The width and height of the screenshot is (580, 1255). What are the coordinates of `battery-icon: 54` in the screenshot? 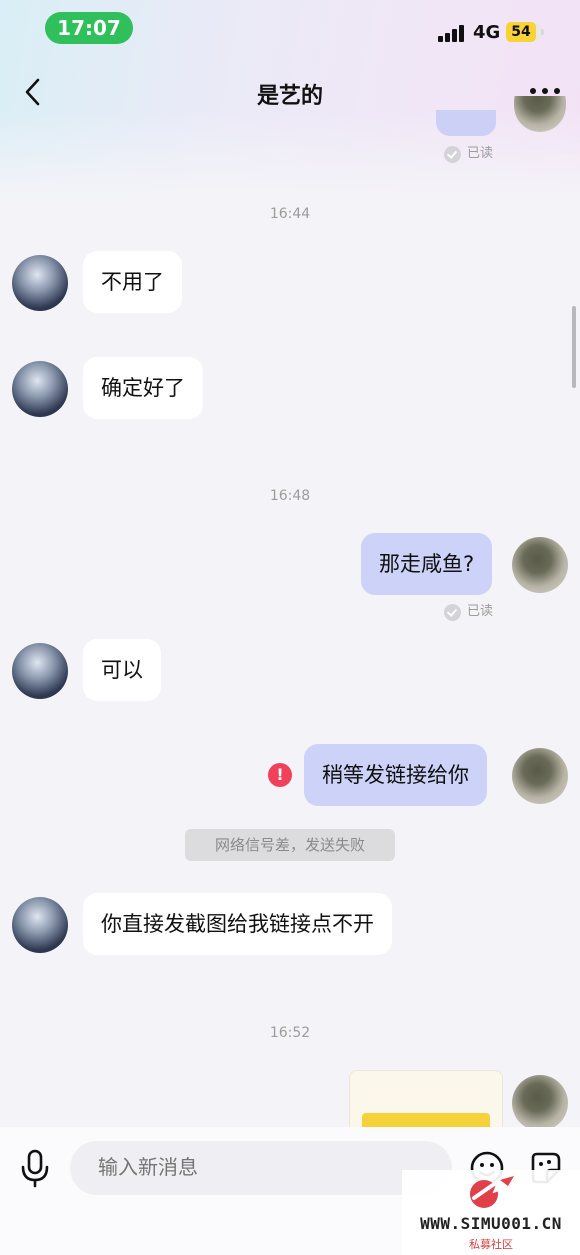 It's located at (525, 32).